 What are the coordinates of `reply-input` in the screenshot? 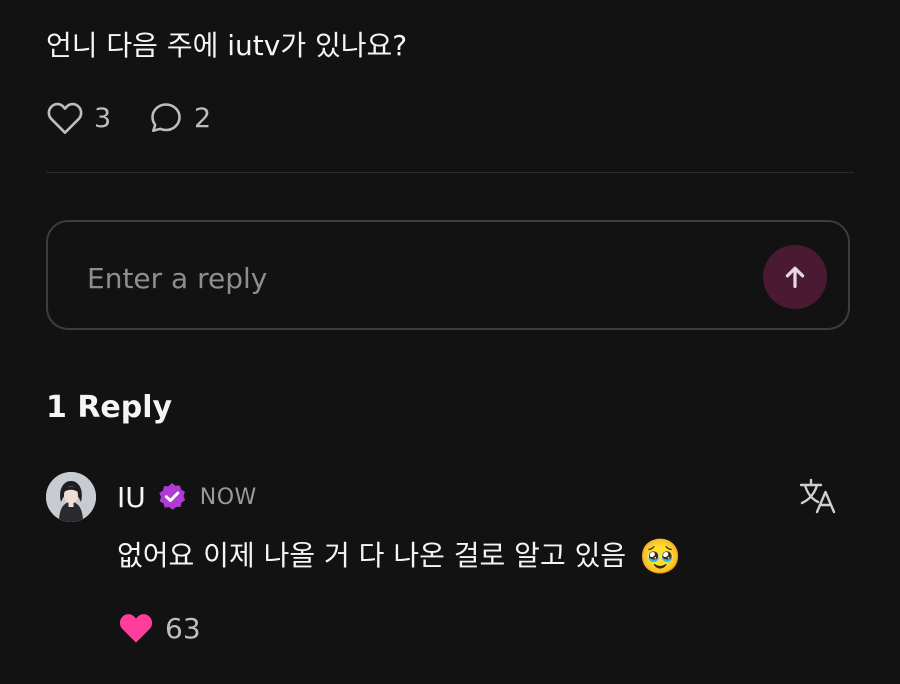 It's located at (407, 278).